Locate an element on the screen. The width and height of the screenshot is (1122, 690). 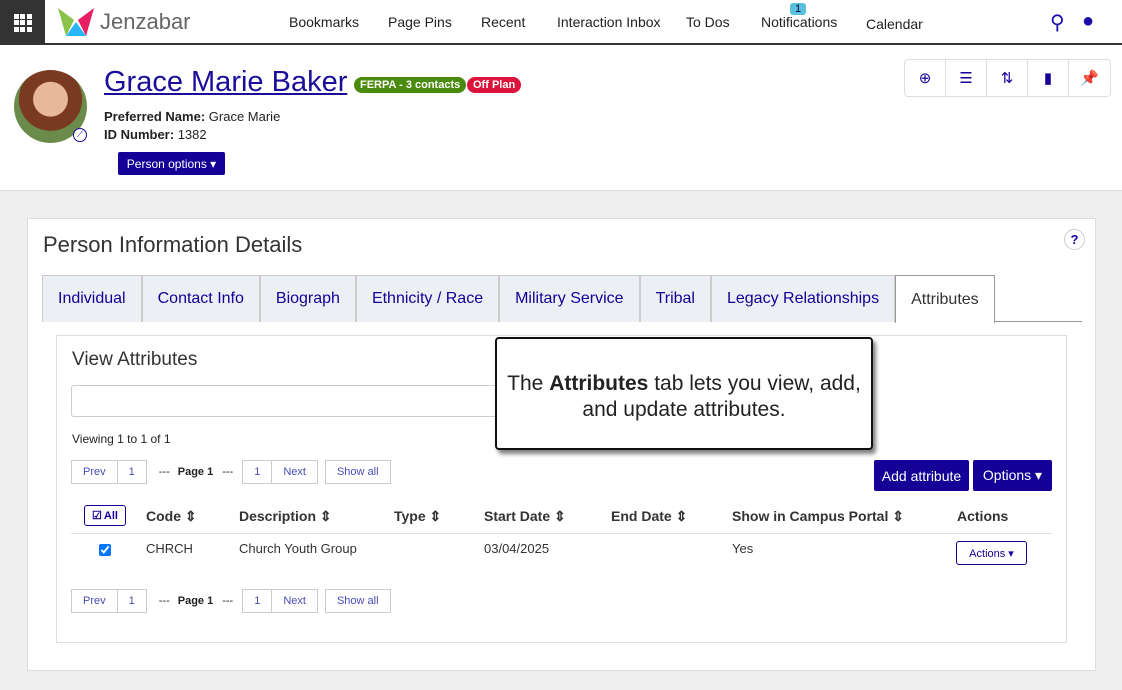
col-type: Type ⇕ is located at coordinates (417, 516).